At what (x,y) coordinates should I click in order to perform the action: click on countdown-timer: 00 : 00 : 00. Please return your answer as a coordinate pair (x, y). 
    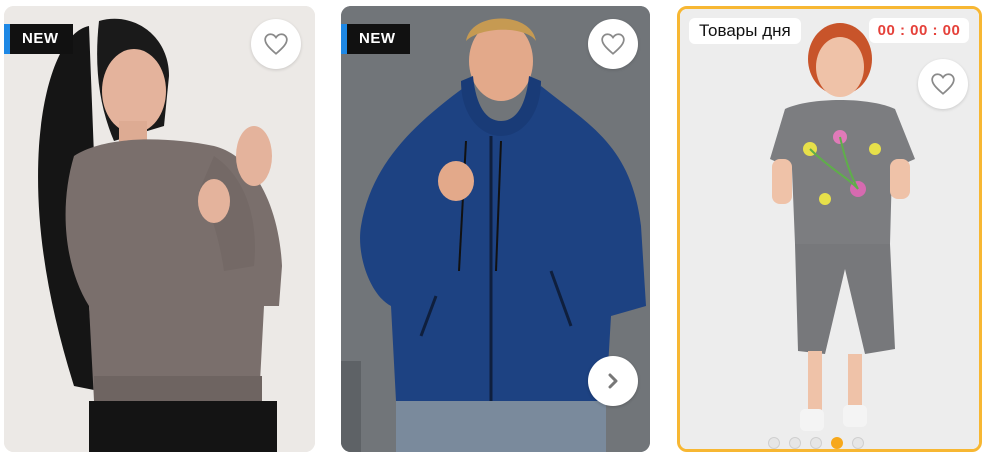
    Looking at the image, I should click on (919, 30).